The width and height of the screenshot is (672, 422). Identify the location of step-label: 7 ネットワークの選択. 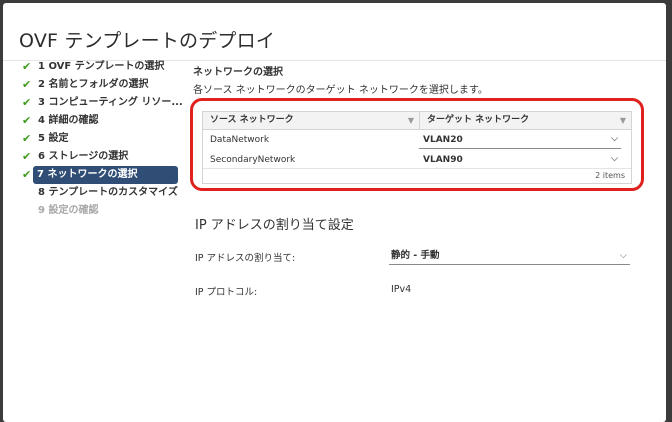
(87, 174).